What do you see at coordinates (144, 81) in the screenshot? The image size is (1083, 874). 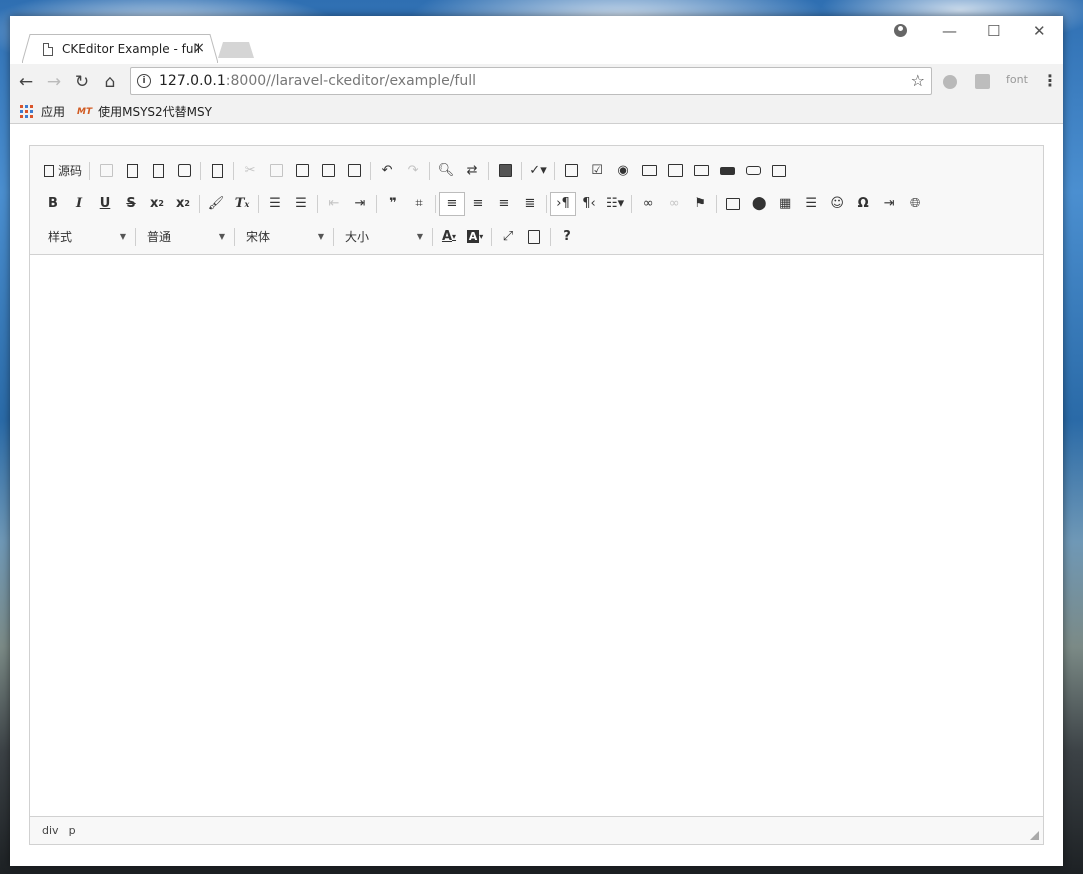 I see `info-icon: i` at bounding box center [144, 81].